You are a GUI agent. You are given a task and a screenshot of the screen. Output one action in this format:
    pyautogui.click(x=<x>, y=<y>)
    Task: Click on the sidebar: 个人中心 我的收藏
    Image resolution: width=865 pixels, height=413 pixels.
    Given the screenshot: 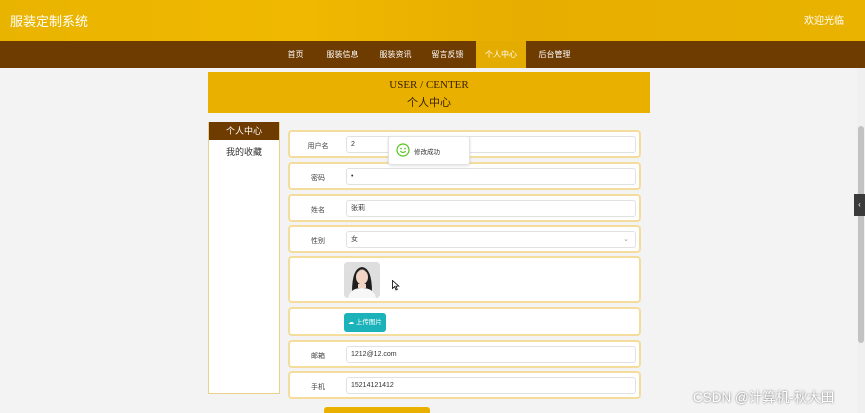 What is the action you would take?
    pyautogui.click(x=244, y=258)
    